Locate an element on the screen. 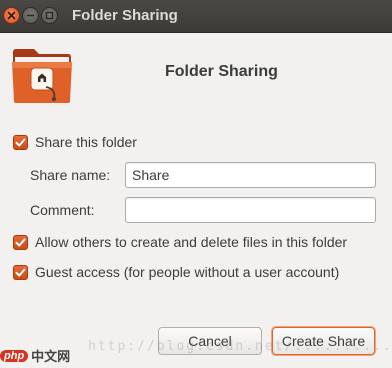 The image size is (392, 368). comment-label: Comment: is located at coordinates (62, 210).